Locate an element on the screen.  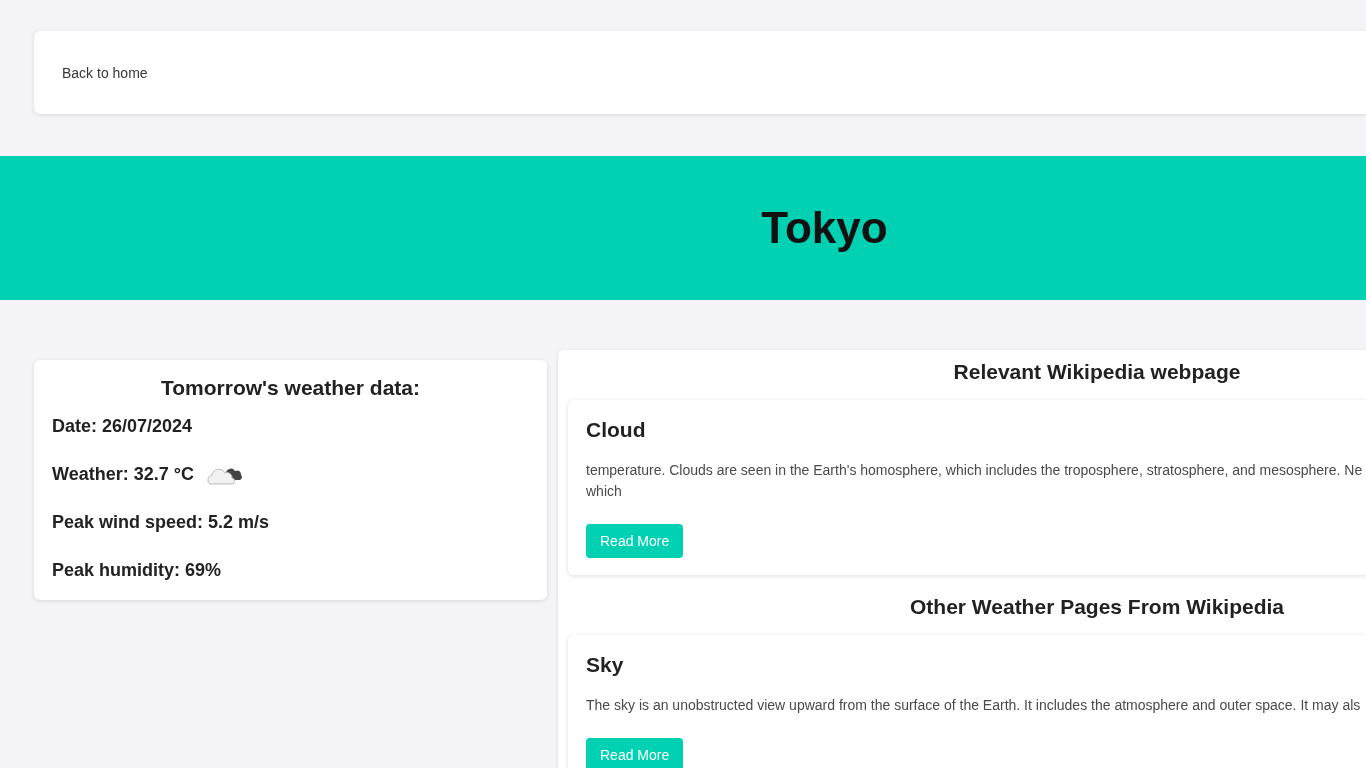
article-summary: temperature. Clouds are seen in the Earth's homosphere, which includes the troposphere, stratosphere, and mesosphere. Ne which is located at coordinates (975, 481).